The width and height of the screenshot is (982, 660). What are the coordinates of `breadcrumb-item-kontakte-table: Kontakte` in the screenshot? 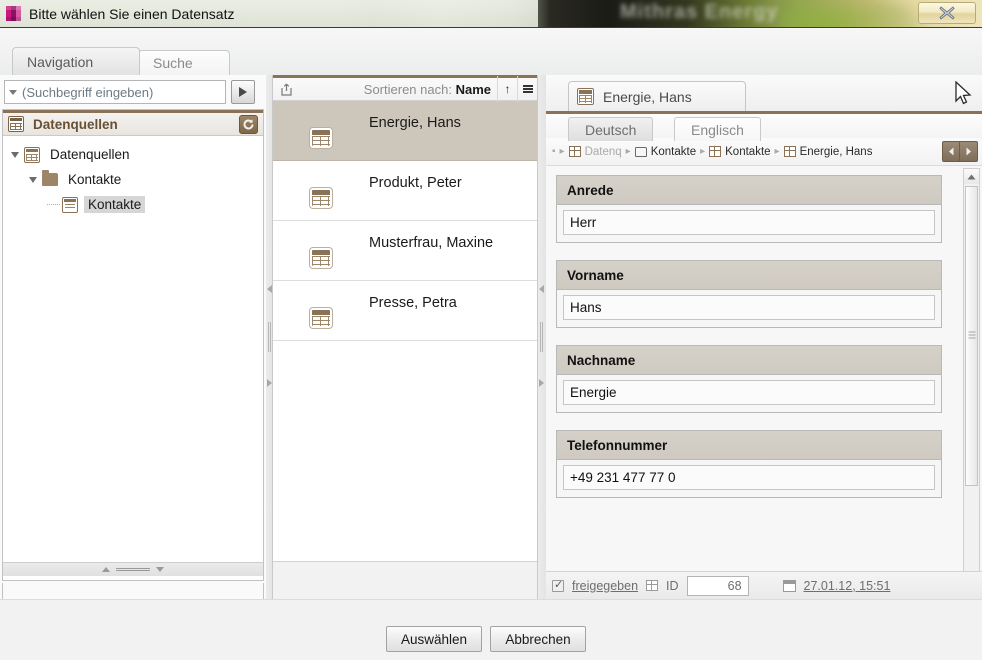 It's located at (740, 151).